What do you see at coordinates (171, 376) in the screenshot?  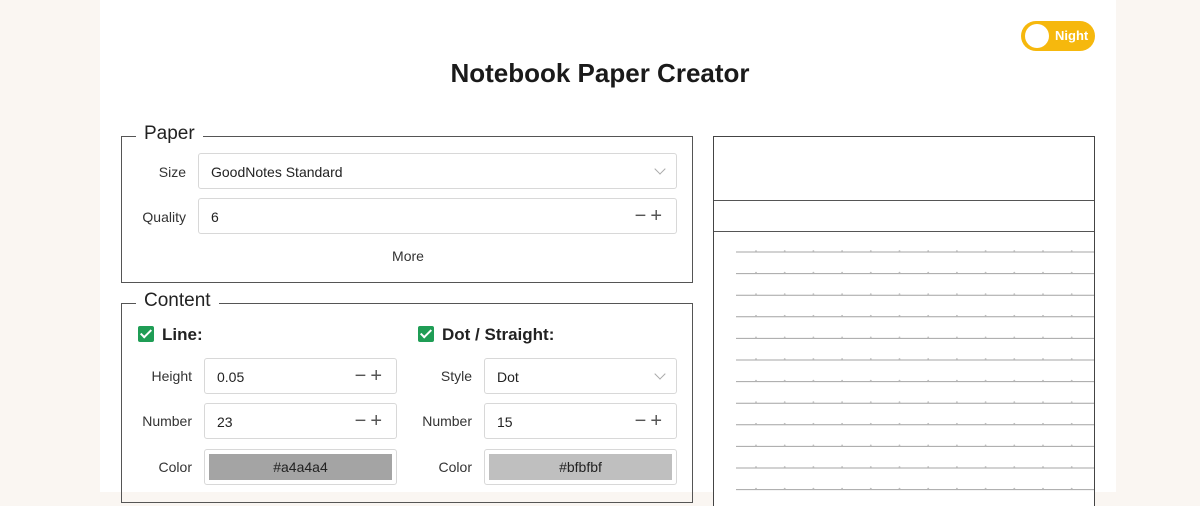 I see `line-height-label: Height` at bounding box center [171, 376].